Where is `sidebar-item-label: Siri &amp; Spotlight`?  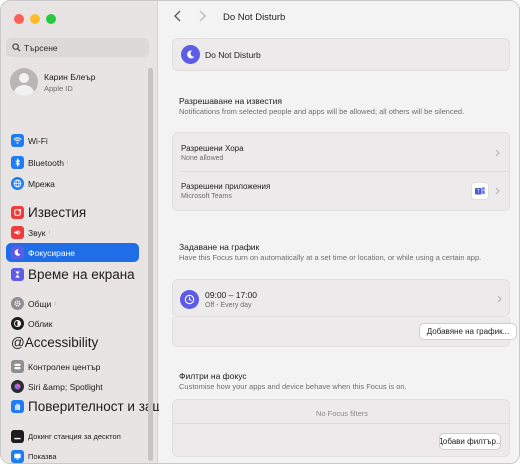 sidebar-item-label: Siri &amp; Spotlight is located at coordinates (65, 386).